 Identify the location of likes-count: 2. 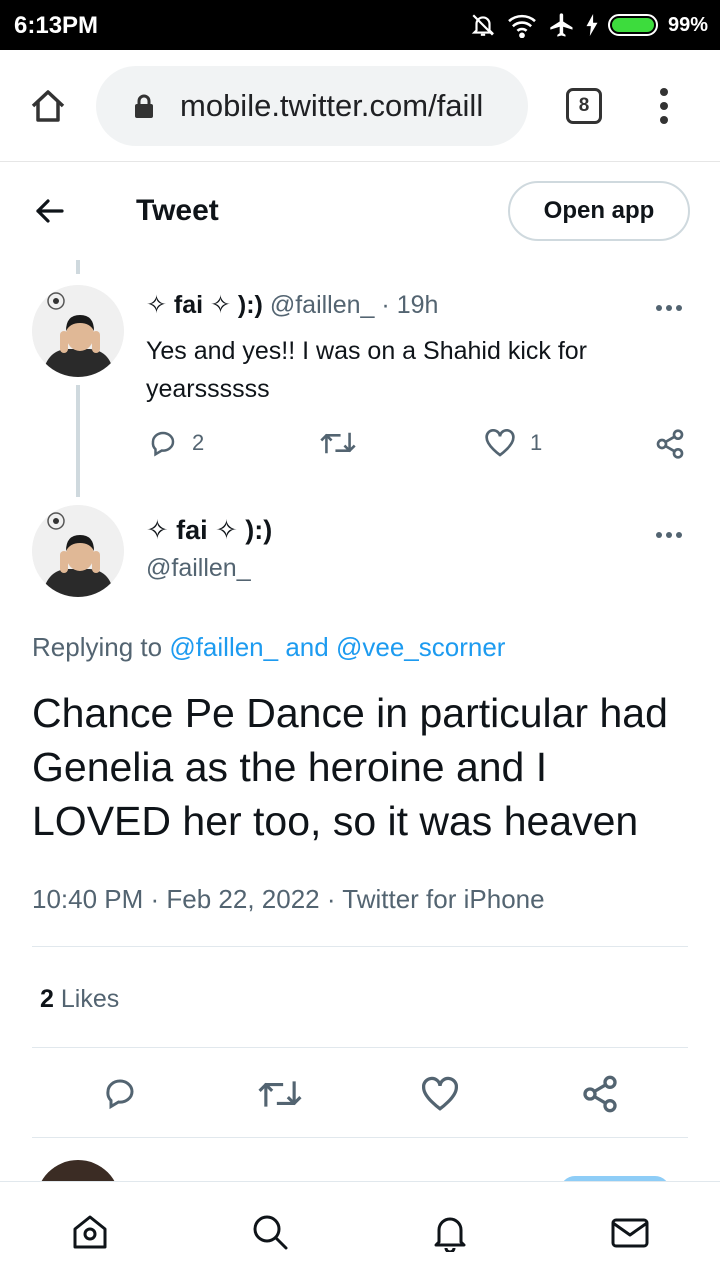
(47, 999).